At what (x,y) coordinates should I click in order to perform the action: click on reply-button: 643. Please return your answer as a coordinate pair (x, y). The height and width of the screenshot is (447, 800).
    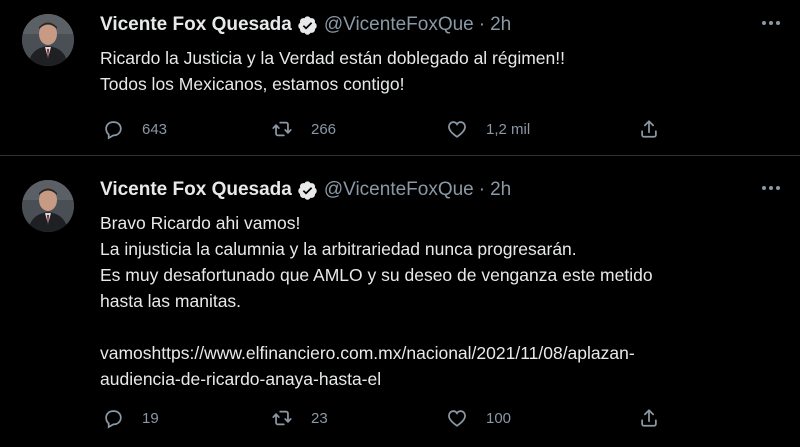
    Looking at the image, I should click on (134, 129).